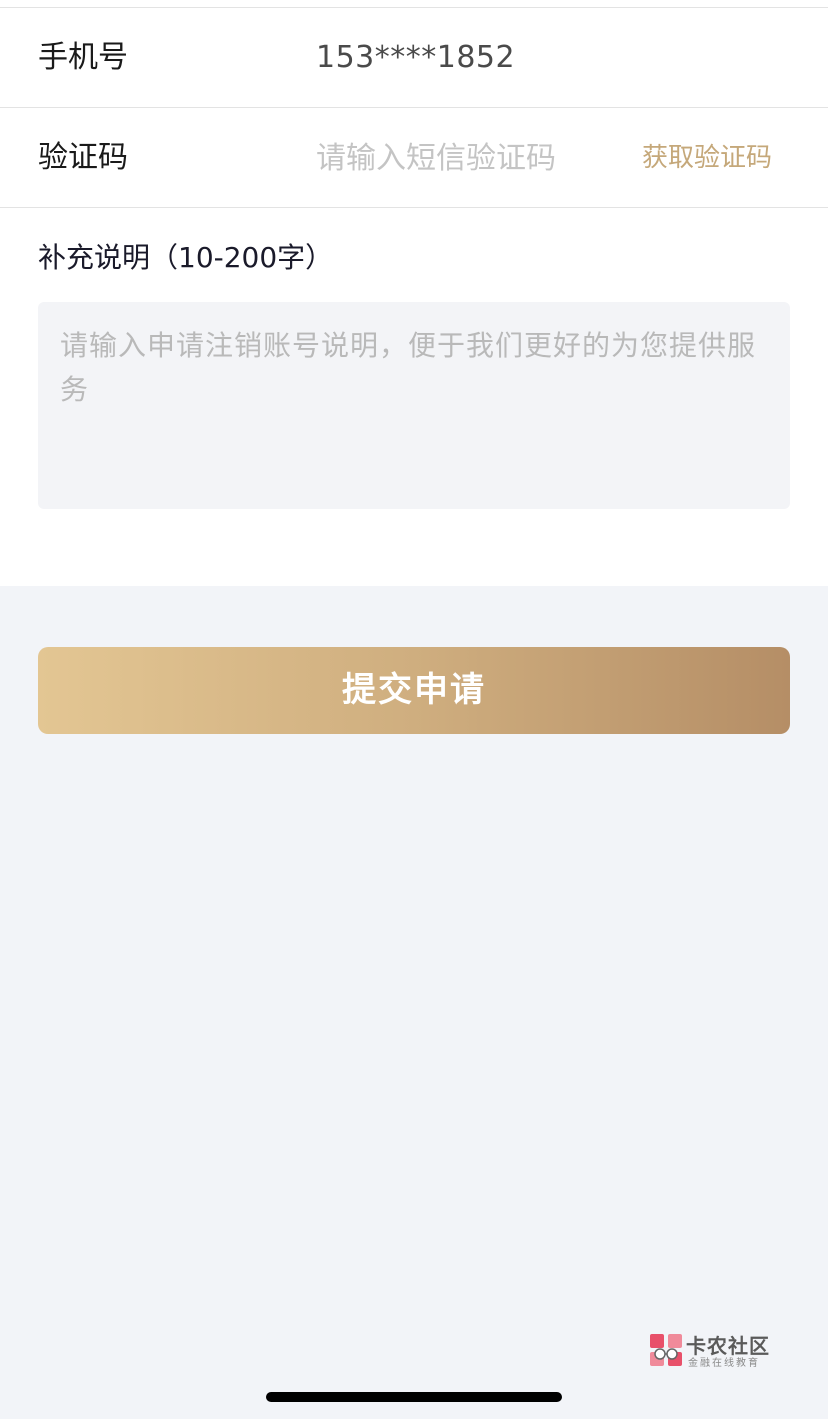 The height and width of the screenshot is (1419, 828). What do you see at coordinates (707, 158) in the screenshot?
I see `get-code-button: 获取验证码` at bounding box center [707, 158].